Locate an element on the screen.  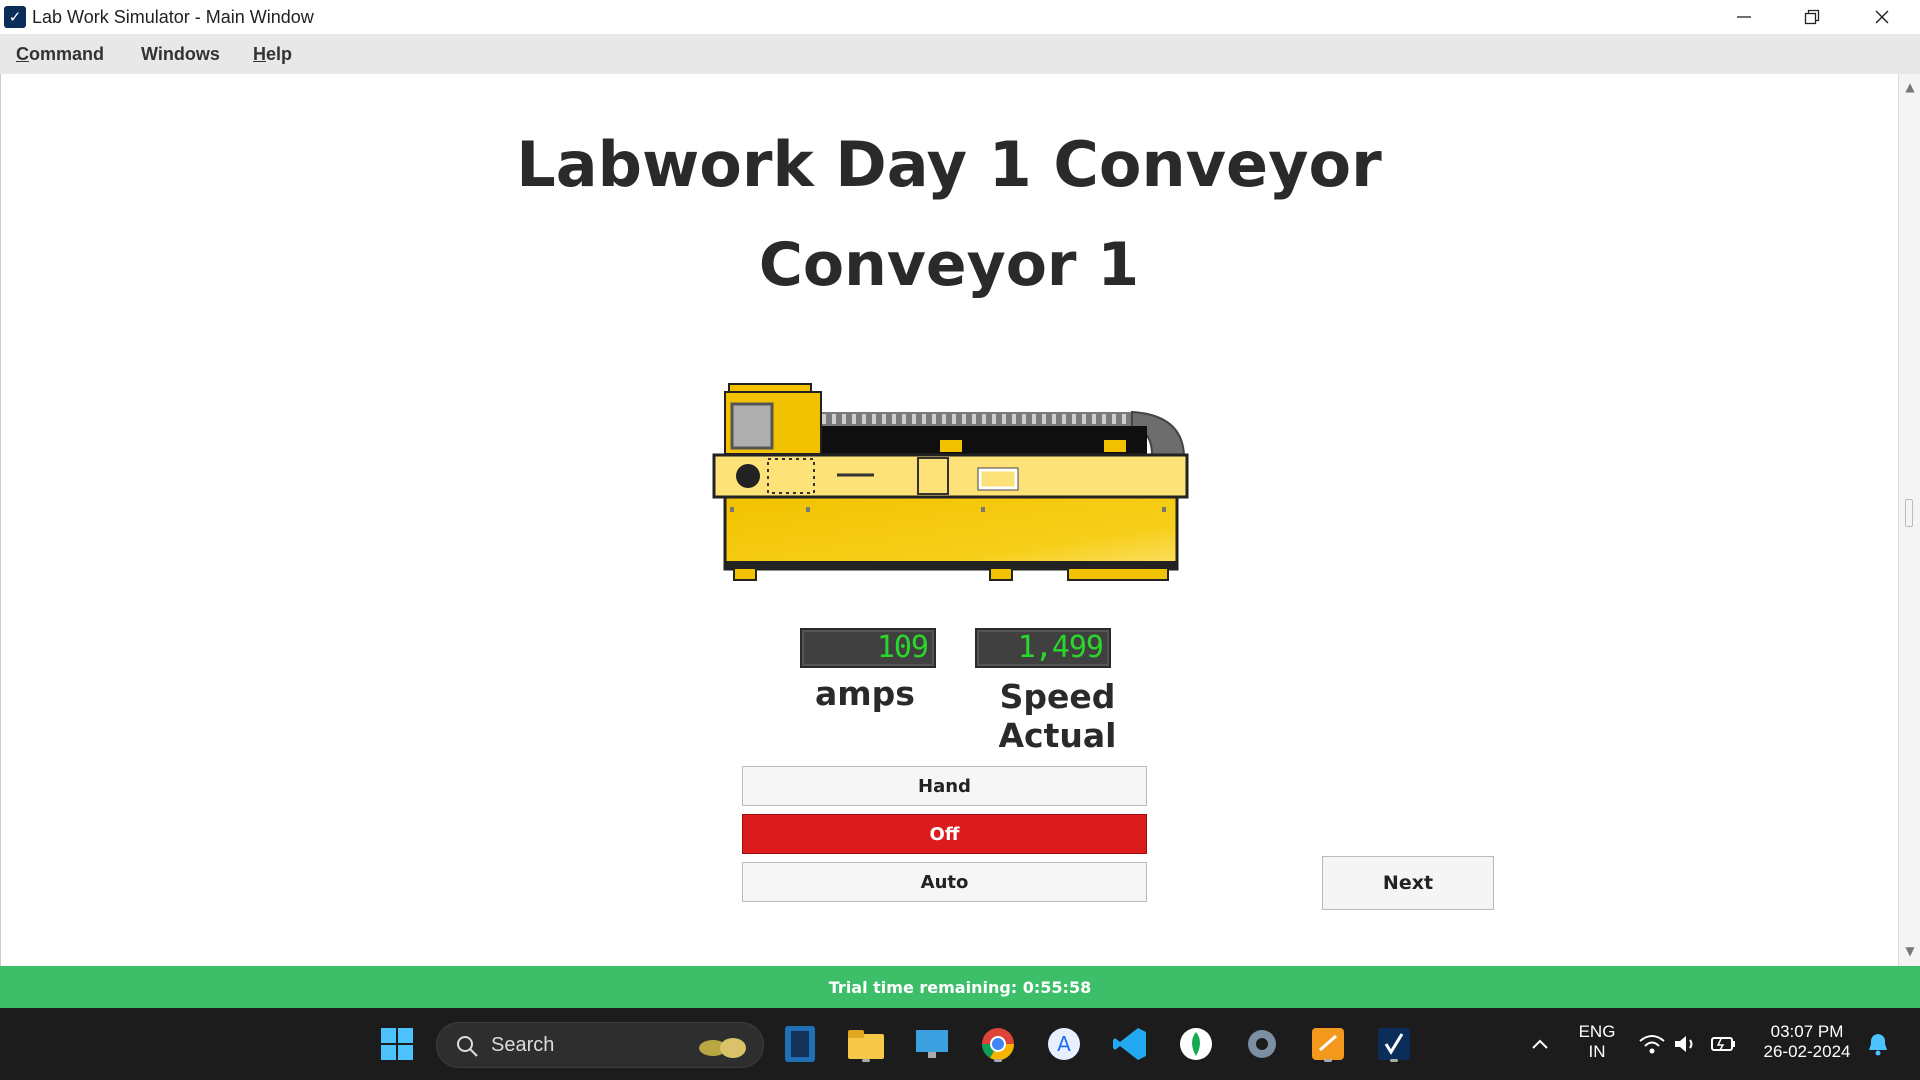
settings-gear-icon is located at coordinates (1262, 1044).